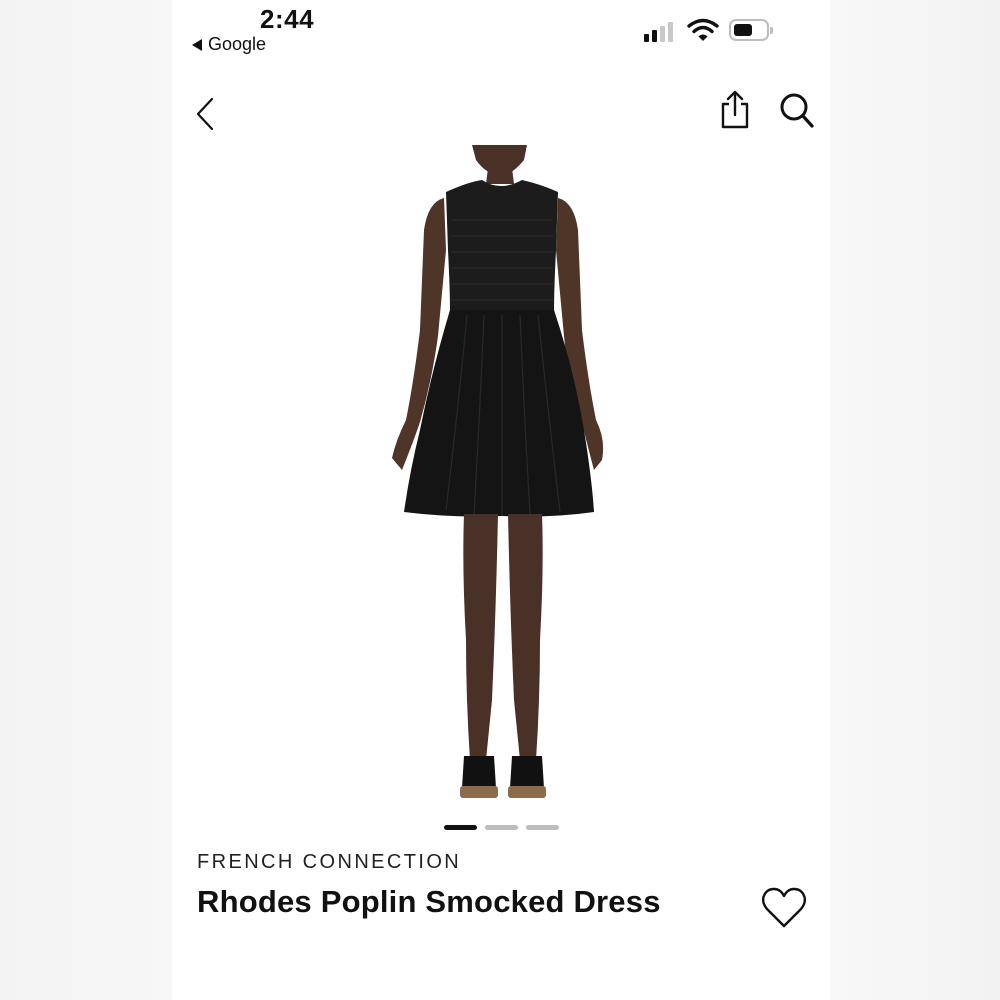 Image resolution: width=1000 pixels, height=1000 pixels. Describe the element at coordinates (329, 862) in the screenshot. I see `brand-name: FRENCH CONNECTION` at that location.